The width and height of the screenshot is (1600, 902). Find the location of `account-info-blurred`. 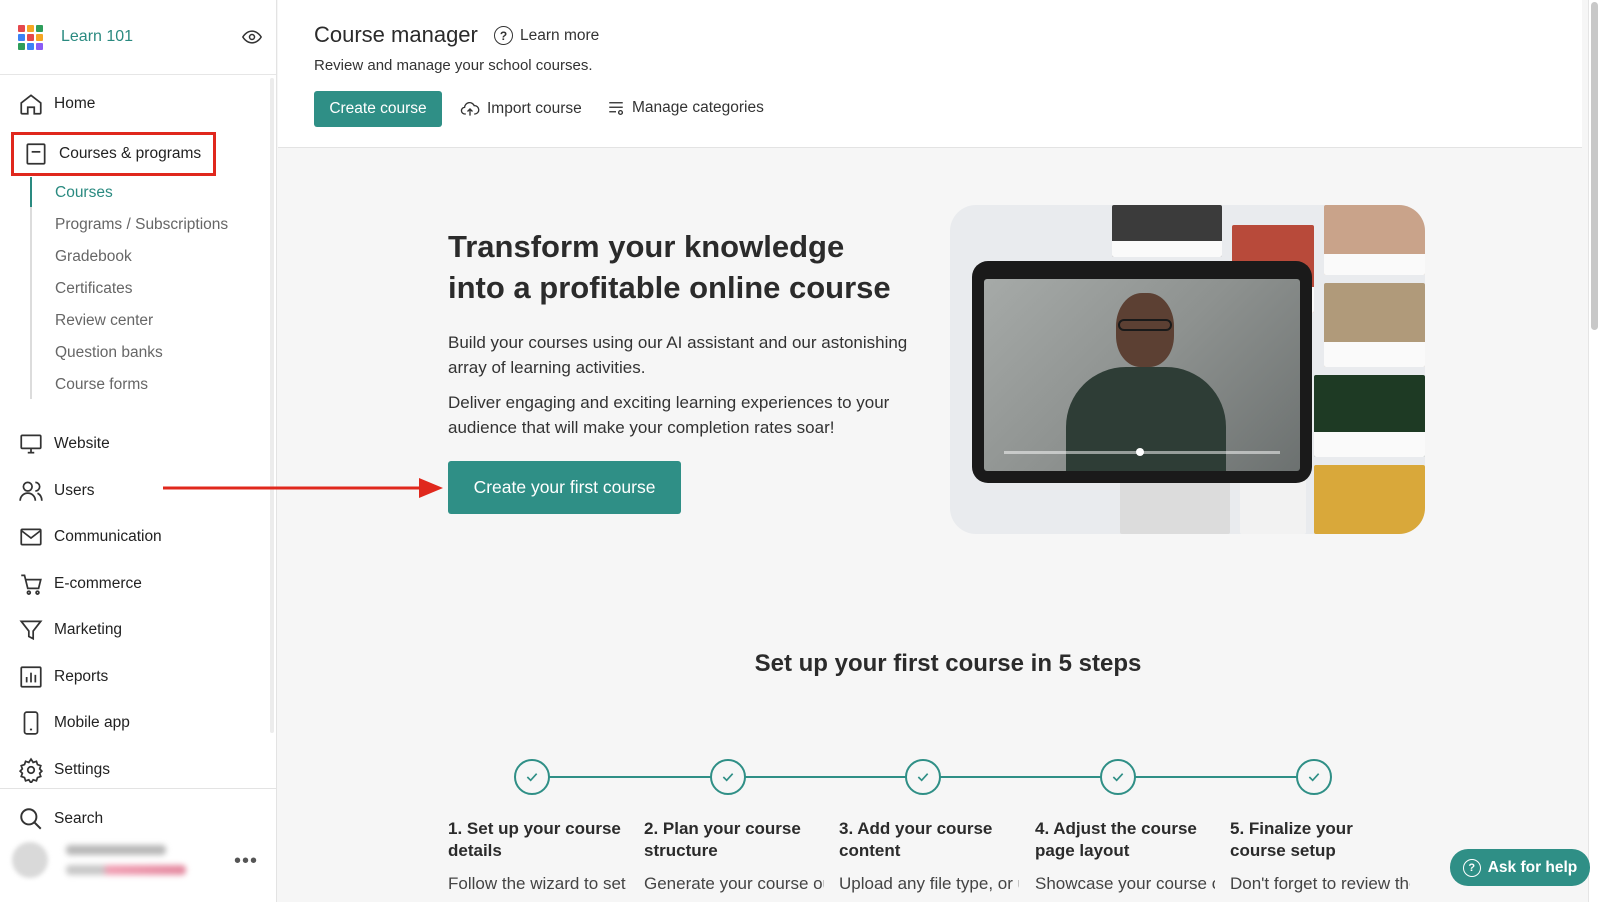

account-info-blurred is located at coordinates (126, 860).